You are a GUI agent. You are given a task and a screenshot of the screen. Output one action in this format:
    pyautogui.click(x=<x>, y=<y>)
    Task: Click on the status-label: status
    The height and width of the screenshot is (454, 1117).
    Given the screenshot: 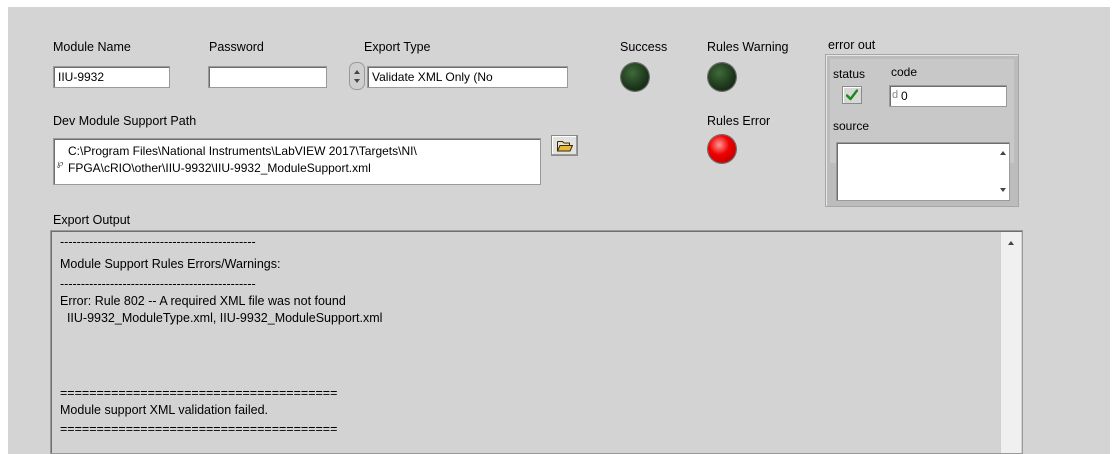 What is the action you would take?
    pyautogui.click(x=849, y=74)
    